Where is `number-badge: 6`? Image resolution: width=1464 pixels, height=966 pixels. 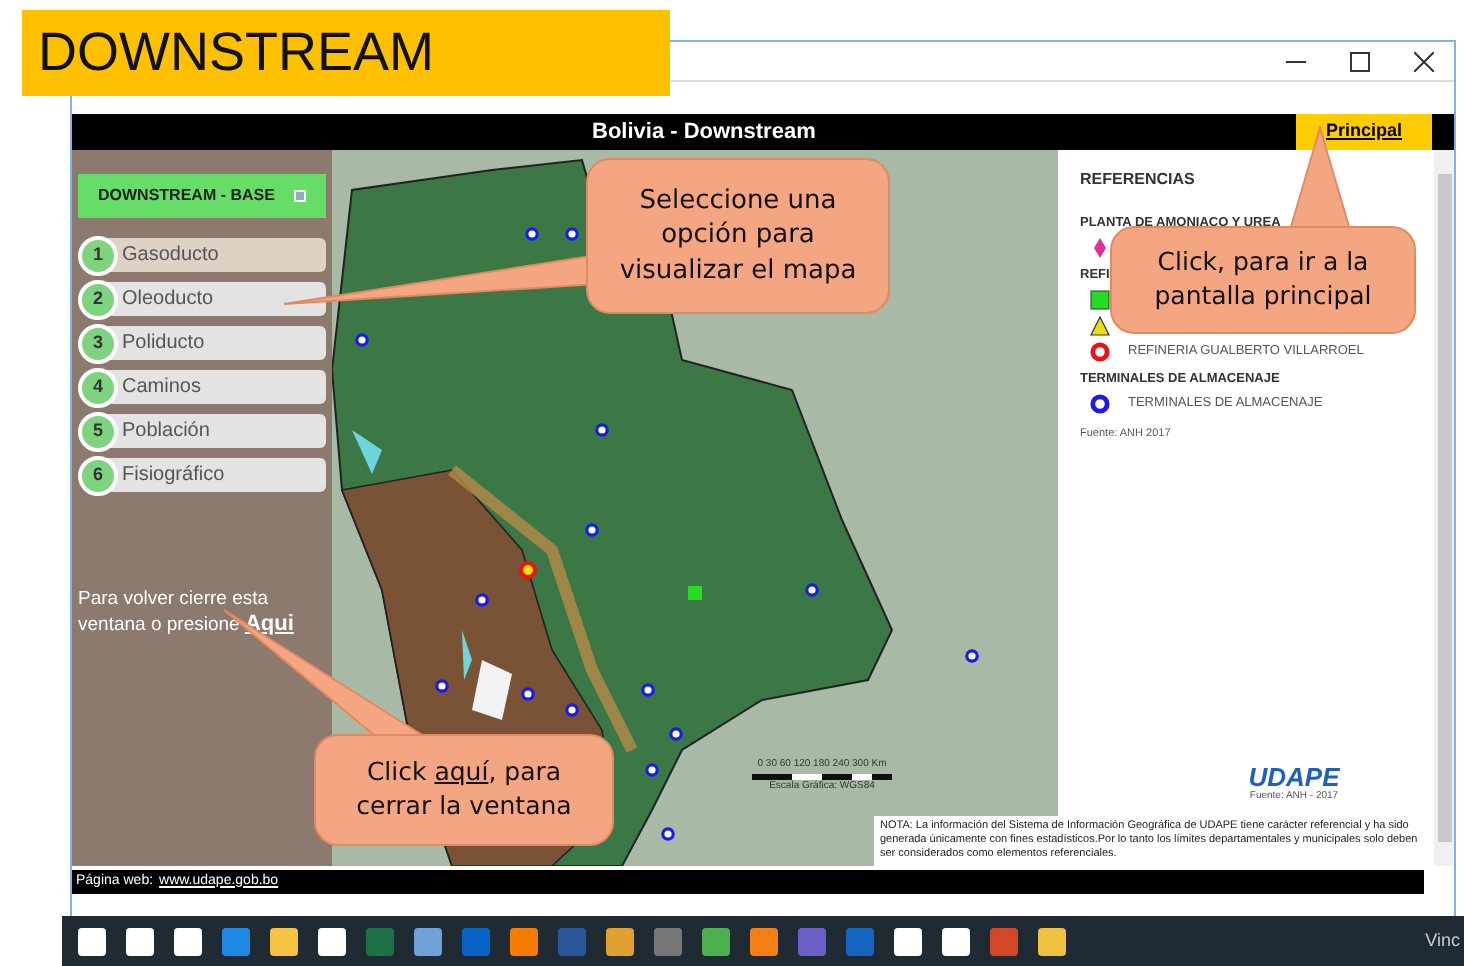
number-badge: 6 is located at coordinates (98, 475).